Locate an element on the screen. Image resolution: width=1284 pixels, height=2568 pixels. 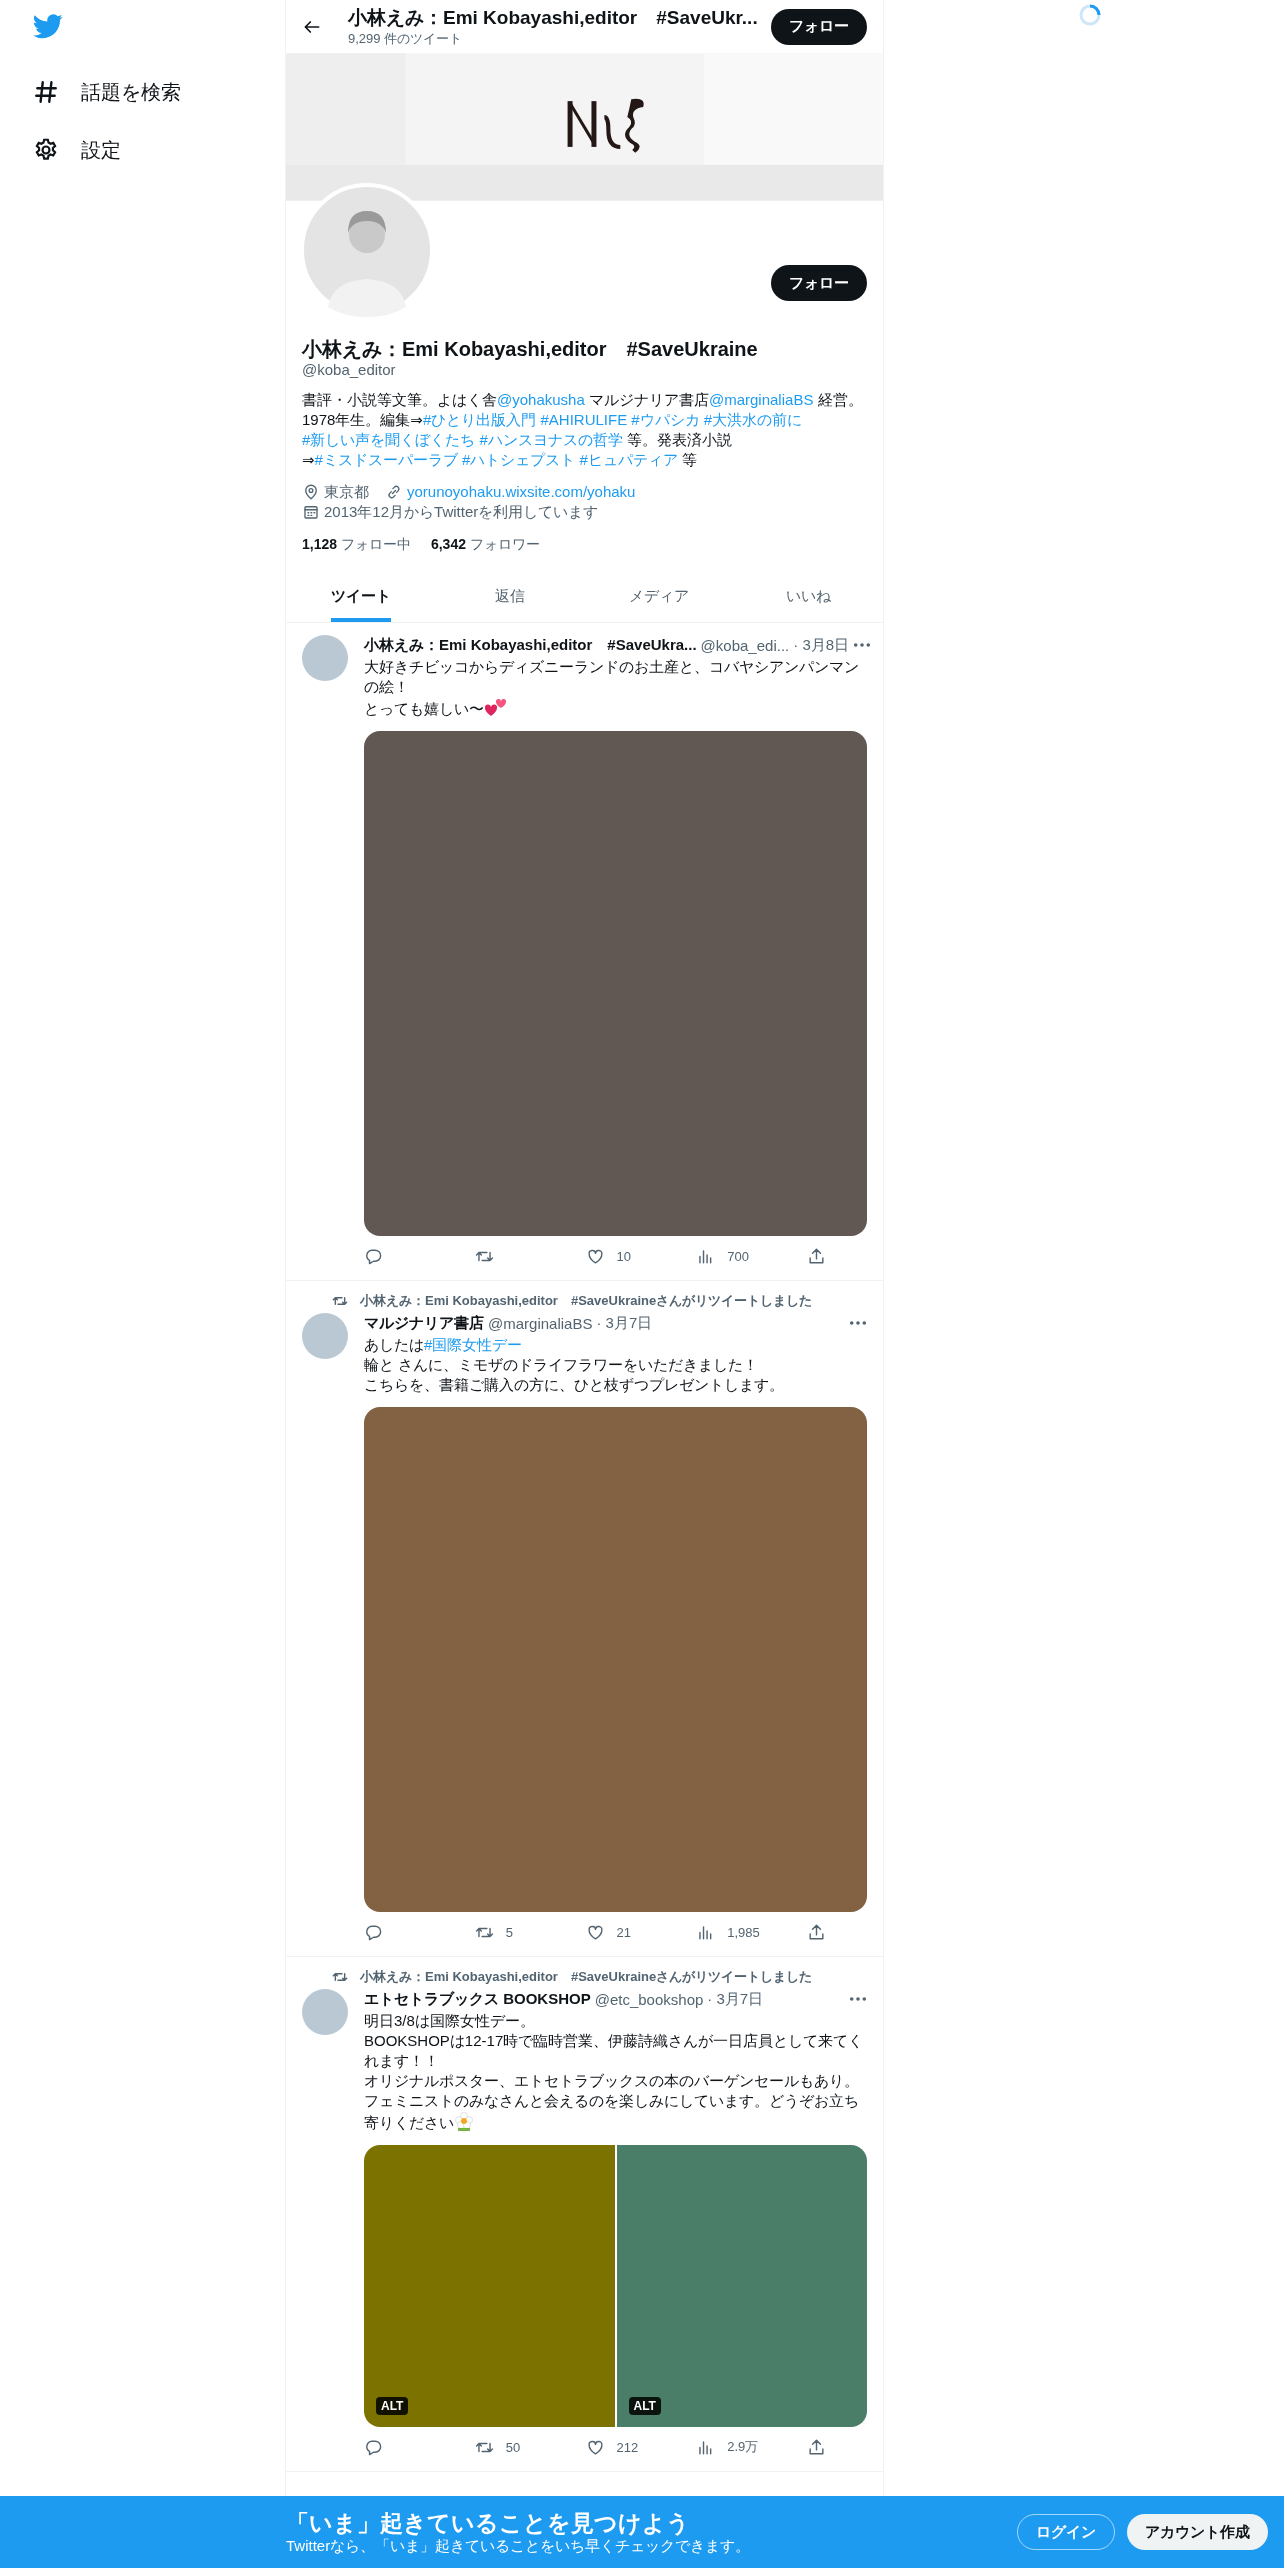
banner-subtitle: Twitterなら、「いま」起きていることをいち早くチェックできます。 is located at coordinates (518, 2546).